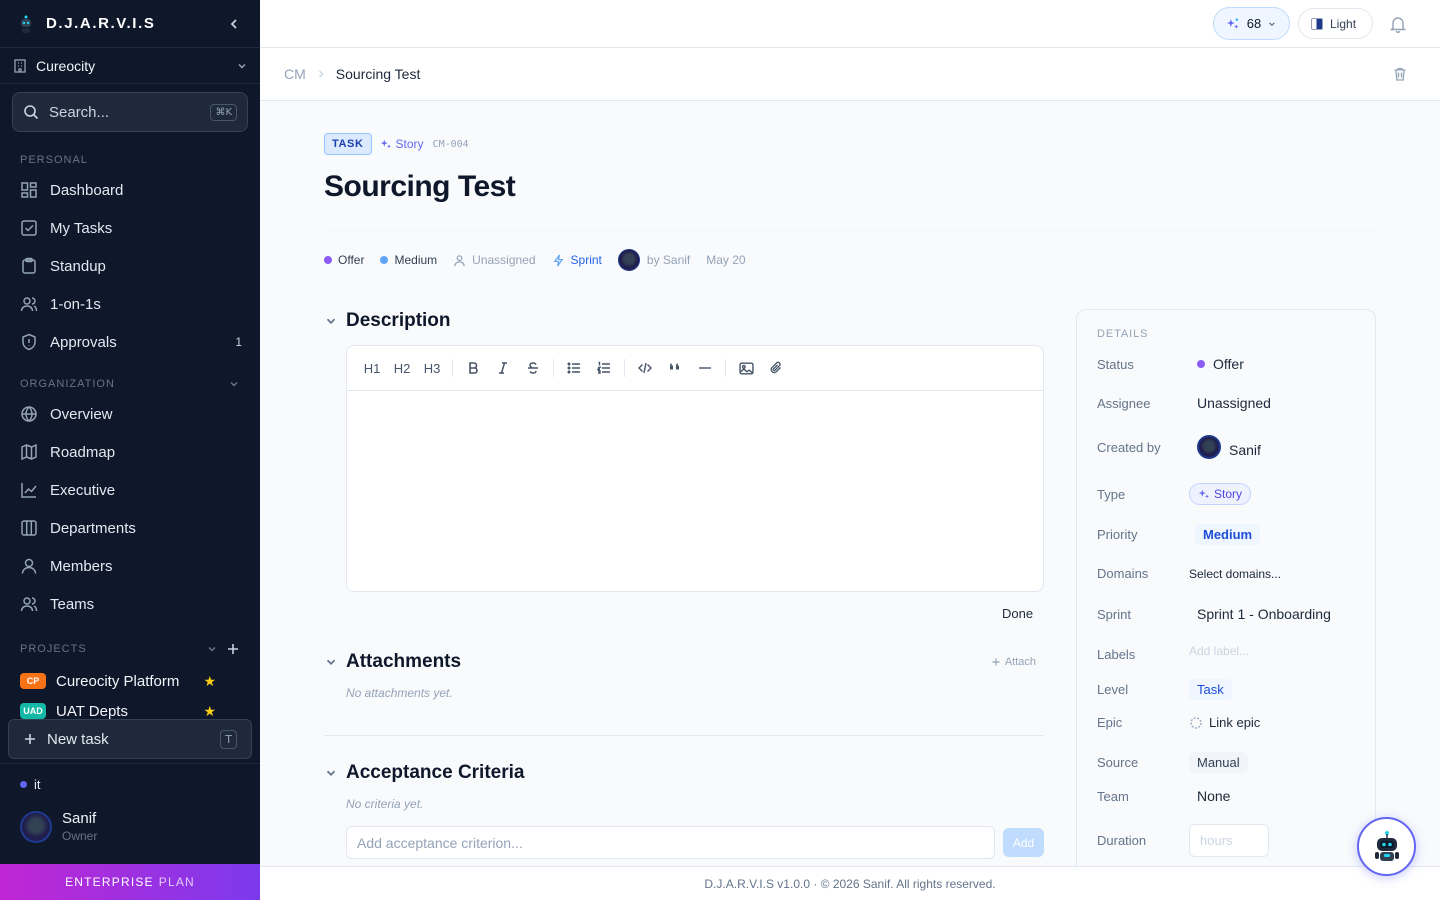 The width and height of the screenshot is (1440, 900). I want to click on sidebar-item-teams: Teams, so click(131, 604).